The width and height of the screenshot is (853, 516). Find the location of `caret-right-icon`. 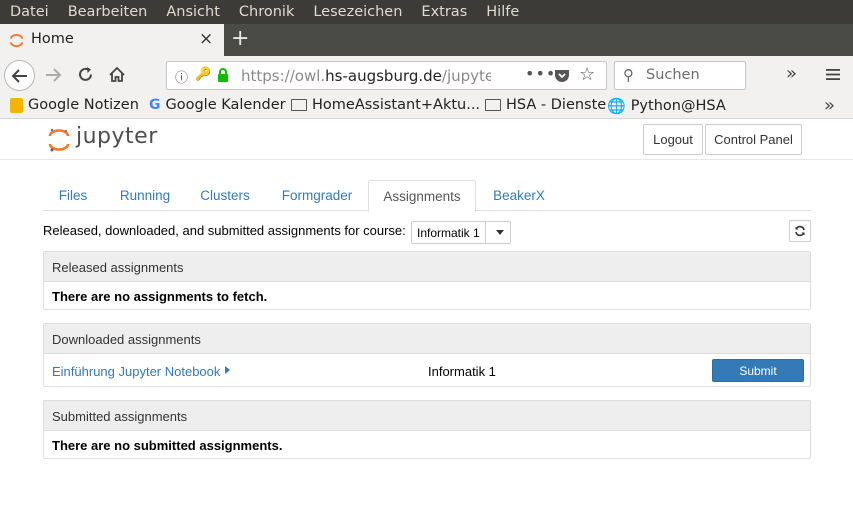

caret-right-icon is located at coordinates (227, 370).